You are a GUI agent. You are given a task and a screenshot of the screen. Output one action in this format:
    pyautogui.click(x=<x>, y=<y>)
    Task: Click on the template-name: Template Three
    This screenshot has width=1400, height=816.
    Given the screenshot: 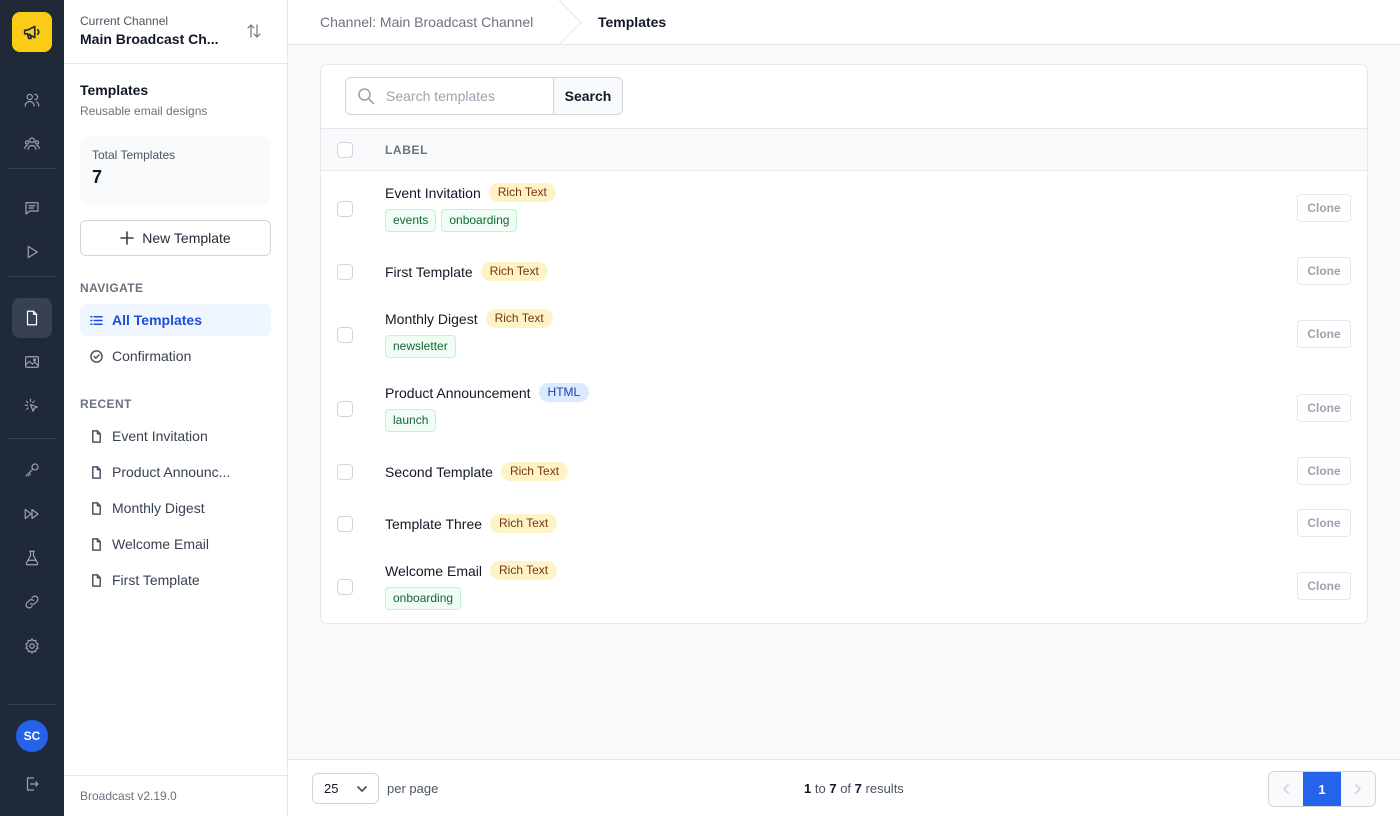 What is the action you would take?
    pyautogui.click(x=433, y=524)
    